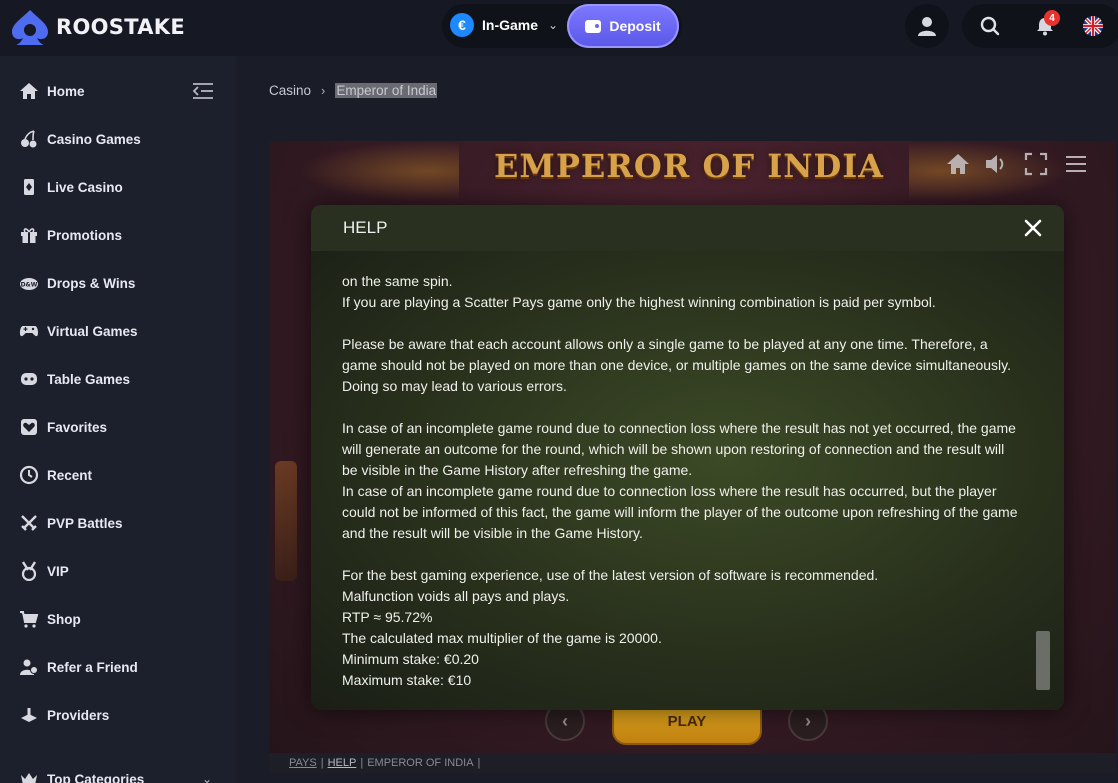  I want to click on help-text-line: Malfunction voids all pays and plays., so click(456, 596).